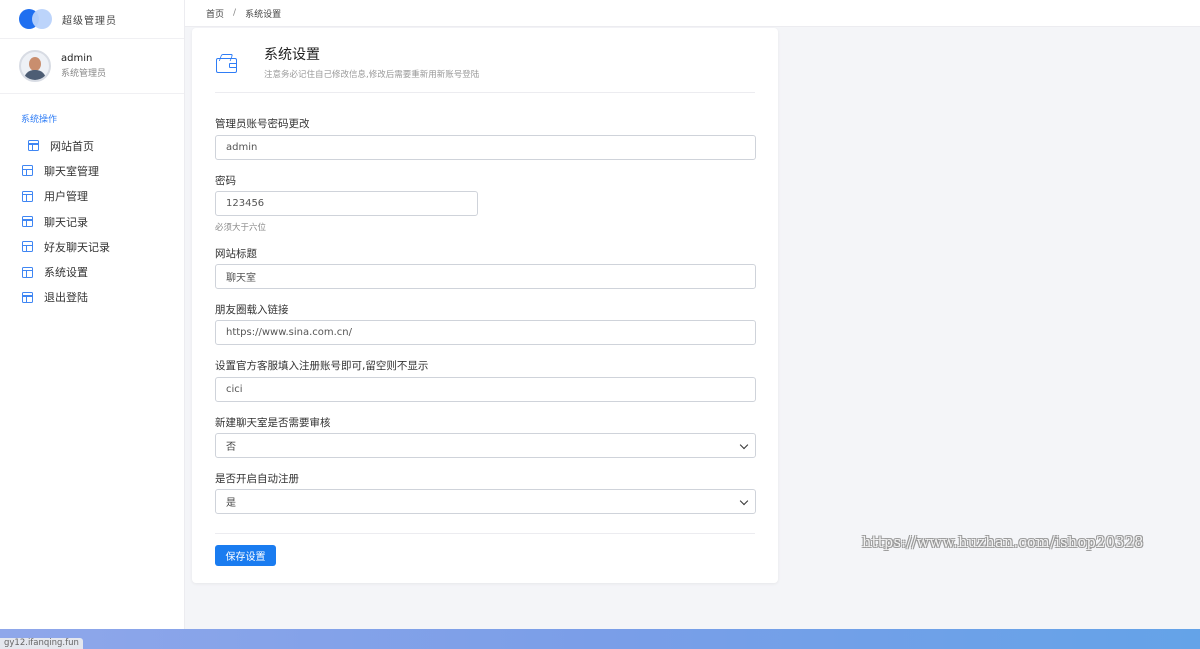 The height and width of the screenshot is (649, 1200). What do you see at coordinates (485, 147) in the screenshot?
I see `account-input` at bounding box center [485, 147].